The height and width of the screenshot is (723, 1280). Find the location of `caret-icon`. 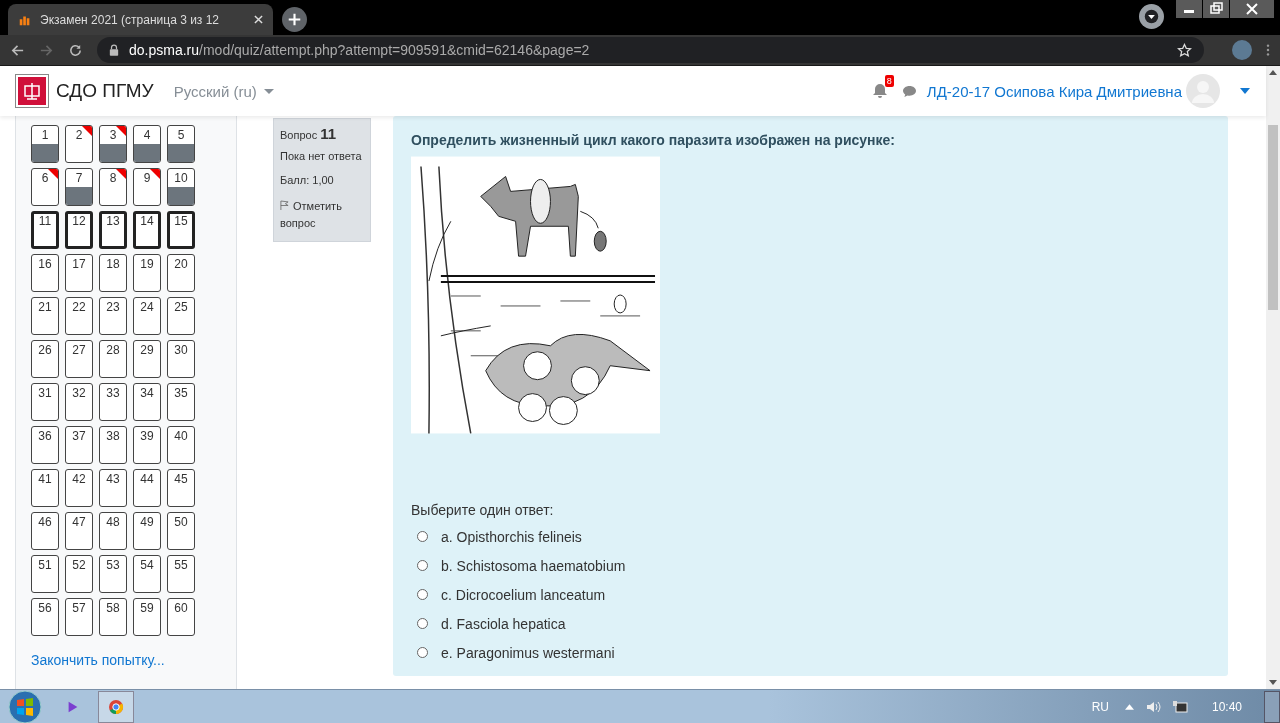

caret-icon is located at coordinates (1245, 91).